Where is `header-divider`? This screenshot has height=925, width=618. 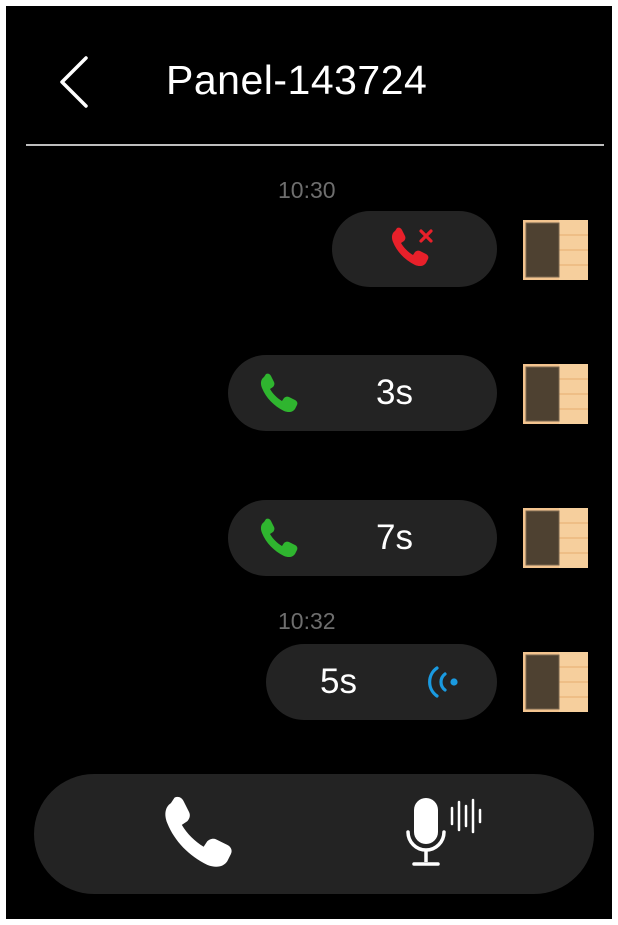
header-divider is located at coordinates (315, 145).